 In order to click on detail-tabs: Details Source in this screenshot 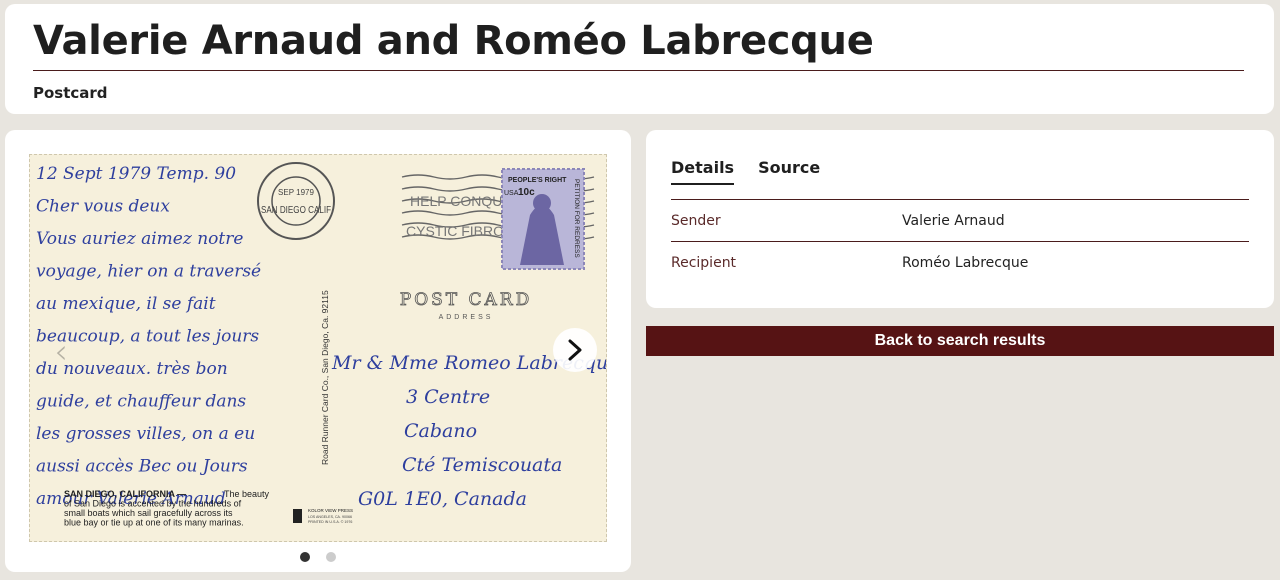, I will do `click(745, 171)`.